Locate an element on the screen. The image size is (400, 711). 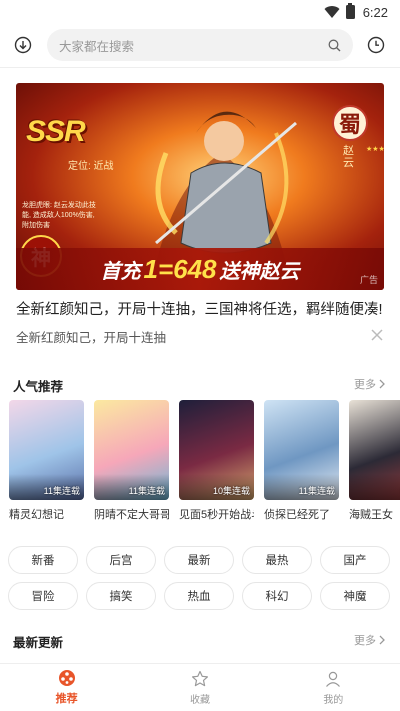
hero-name: 赵云 is located at coordinates (348, 157).